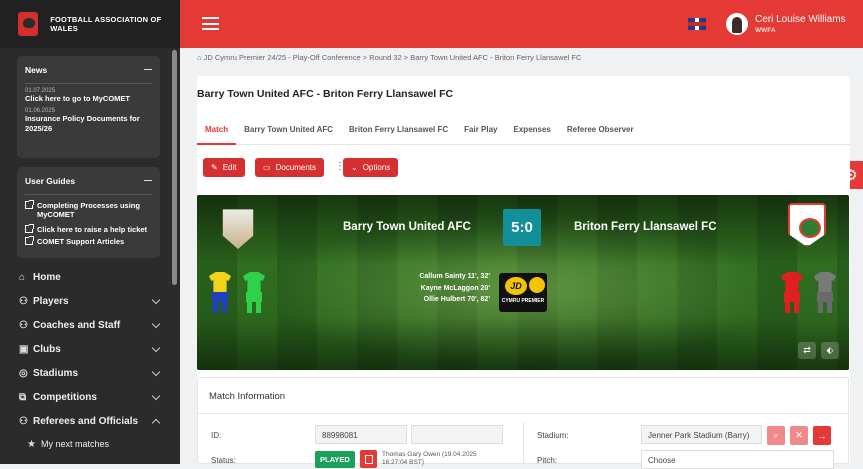 Image resolution: width=863 pixels, height=469 pixels. I want to click on documents-button: ▭ Documents, so click(290, 167).